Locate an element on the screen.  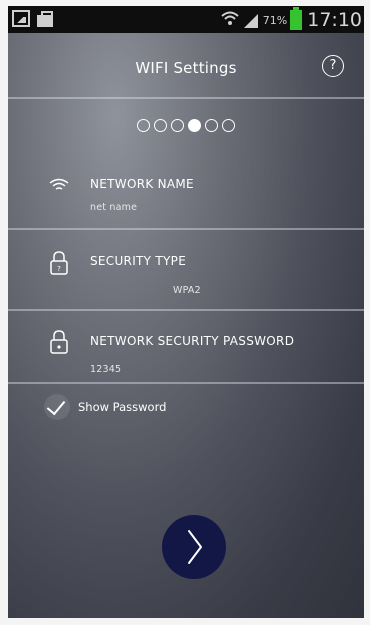
password-field: NETWORK SECURITY PASSWORD 12345 is located at coordinates (186, 356).